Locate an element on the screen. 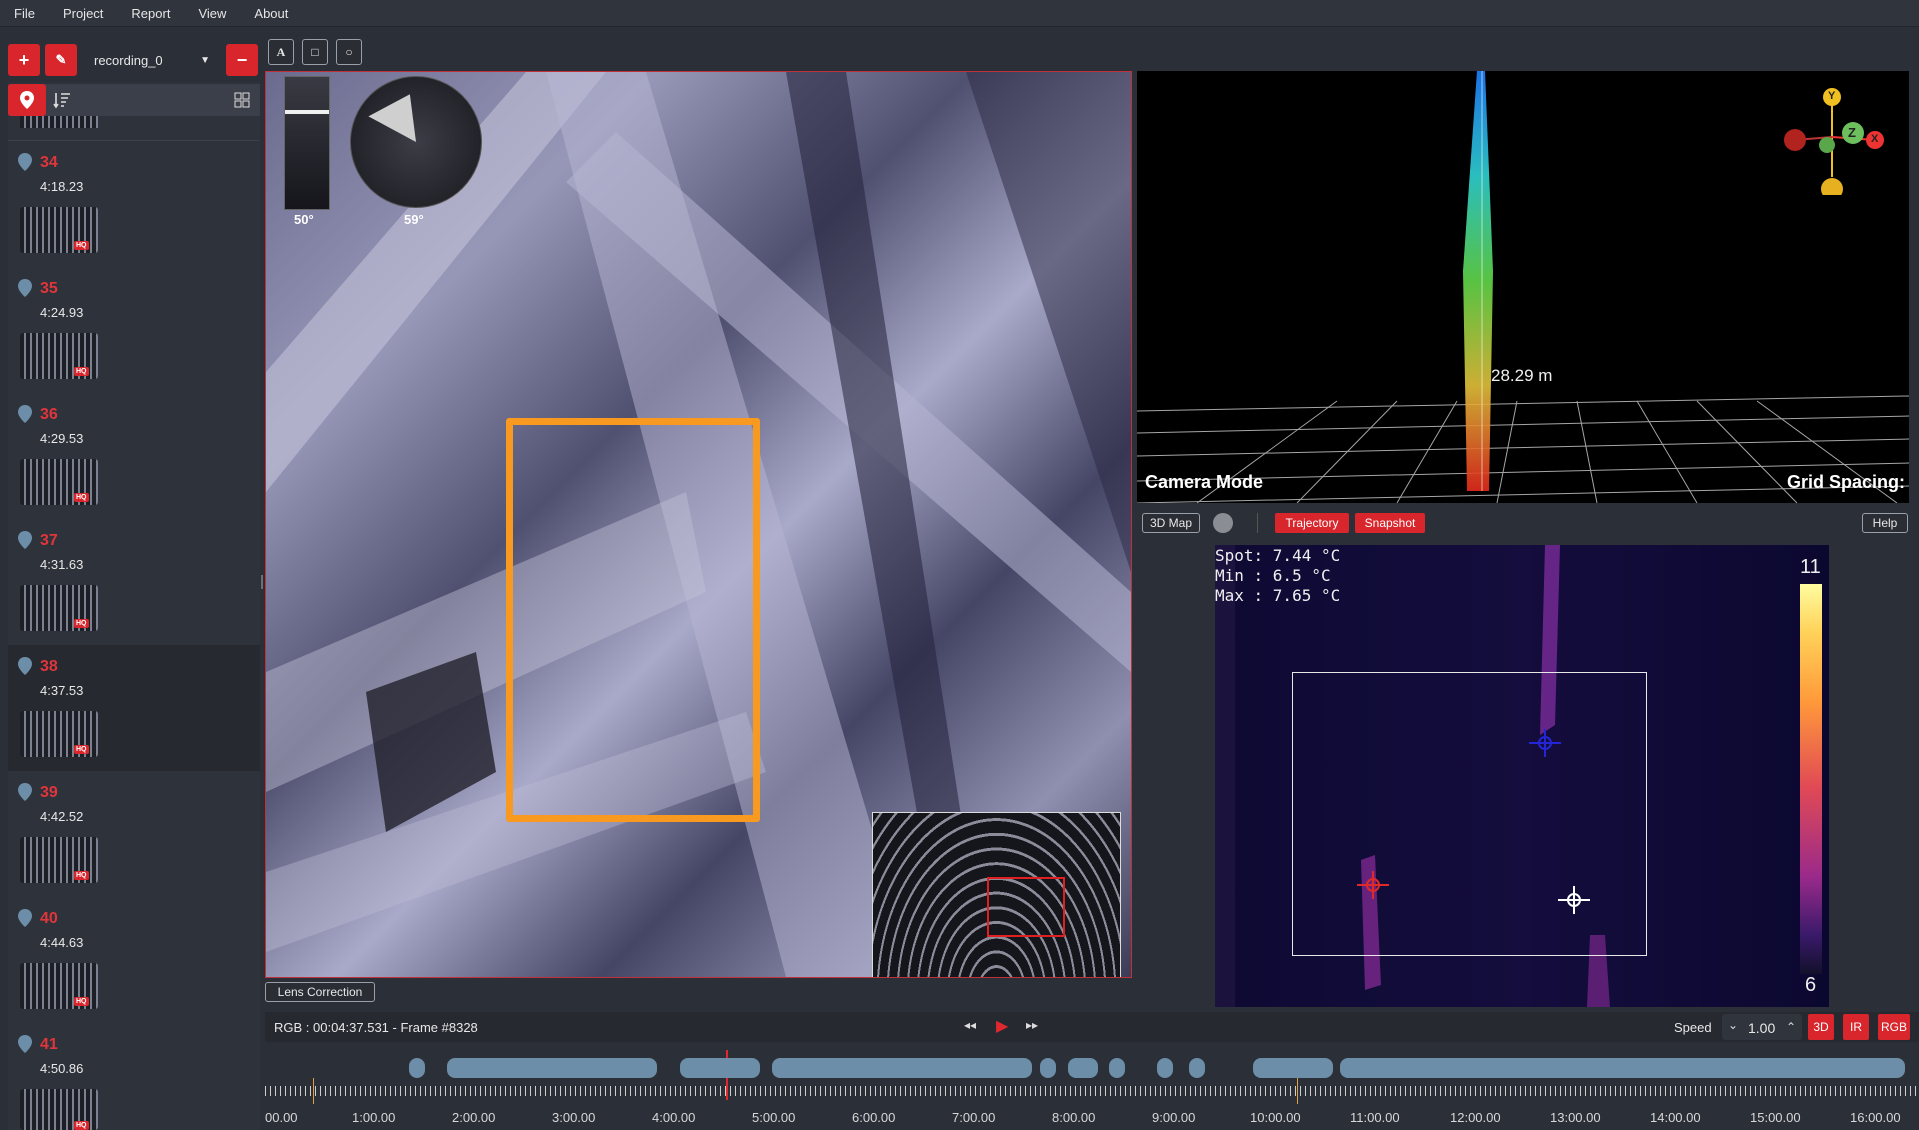 This screenshot has width=1919, height=1130. map-status-indicator is located at coordinates (1223, 523).